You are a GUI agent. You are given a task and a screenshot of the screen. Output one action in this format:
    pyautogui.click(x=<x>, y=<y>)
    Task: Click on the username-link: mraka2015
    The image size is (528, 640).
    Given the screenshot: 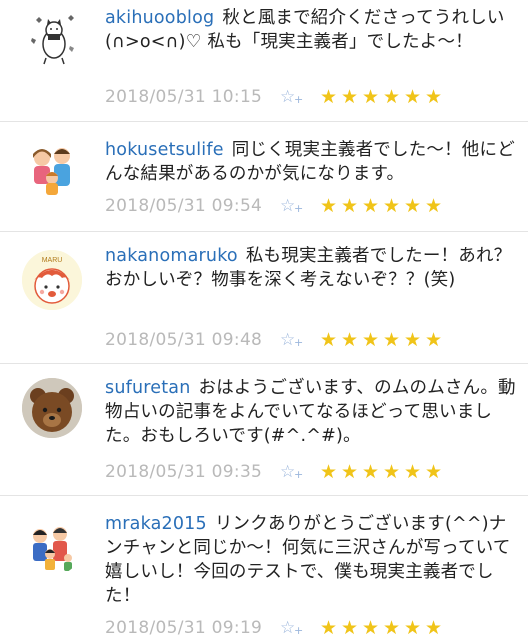 What is the action you would take?
    pyautogui.click(x=156, y=524)
    